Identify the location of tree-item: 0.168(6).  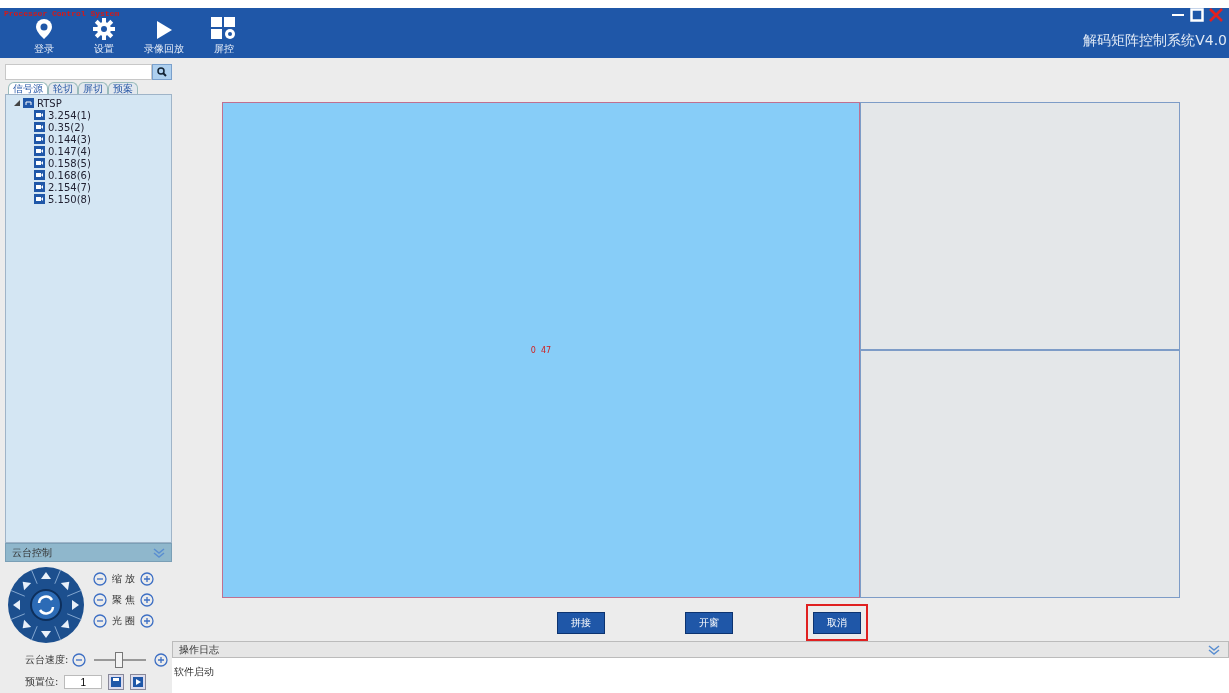
(92, 175).